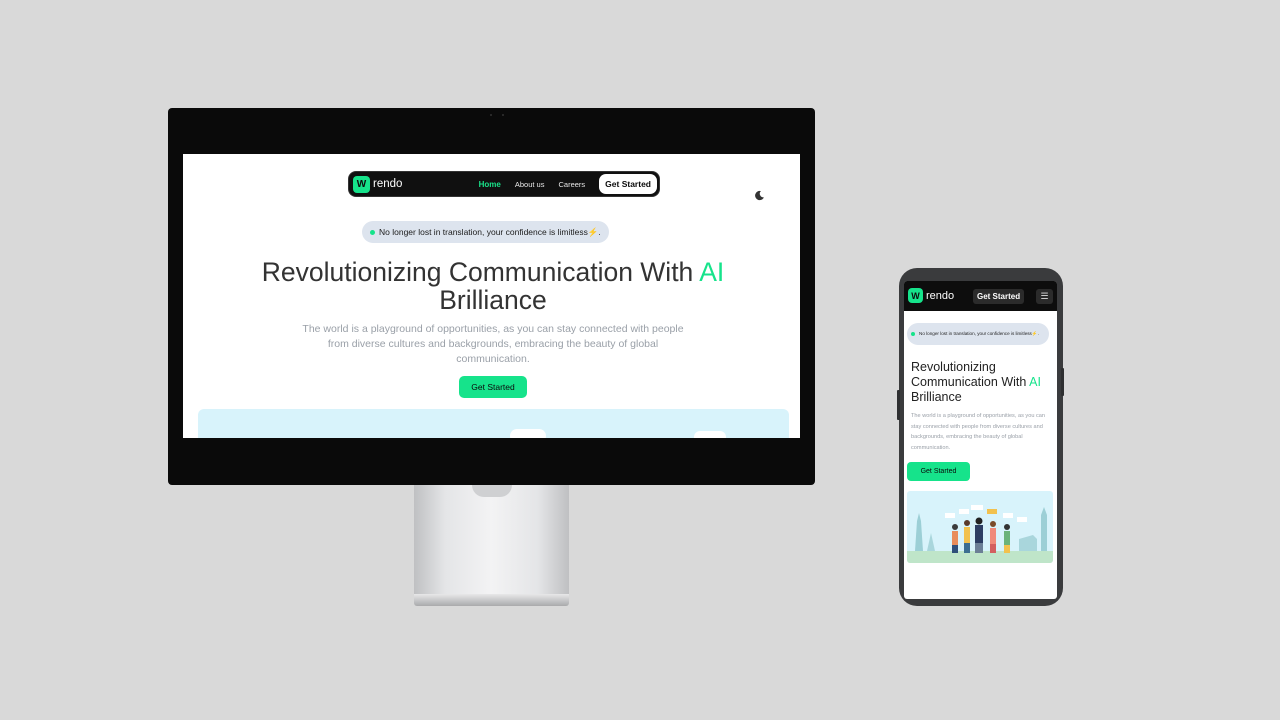  What do you see at coordinates (490, 184) in the screenshot?
I see `nav-link-home: Home` at bounding box center [490, 184].